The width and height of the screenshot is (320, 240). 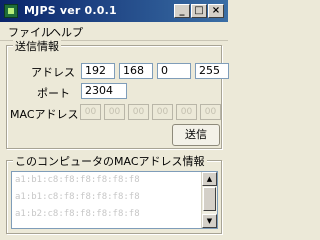 I want to click on app-icon, so click(x=11, y=11).